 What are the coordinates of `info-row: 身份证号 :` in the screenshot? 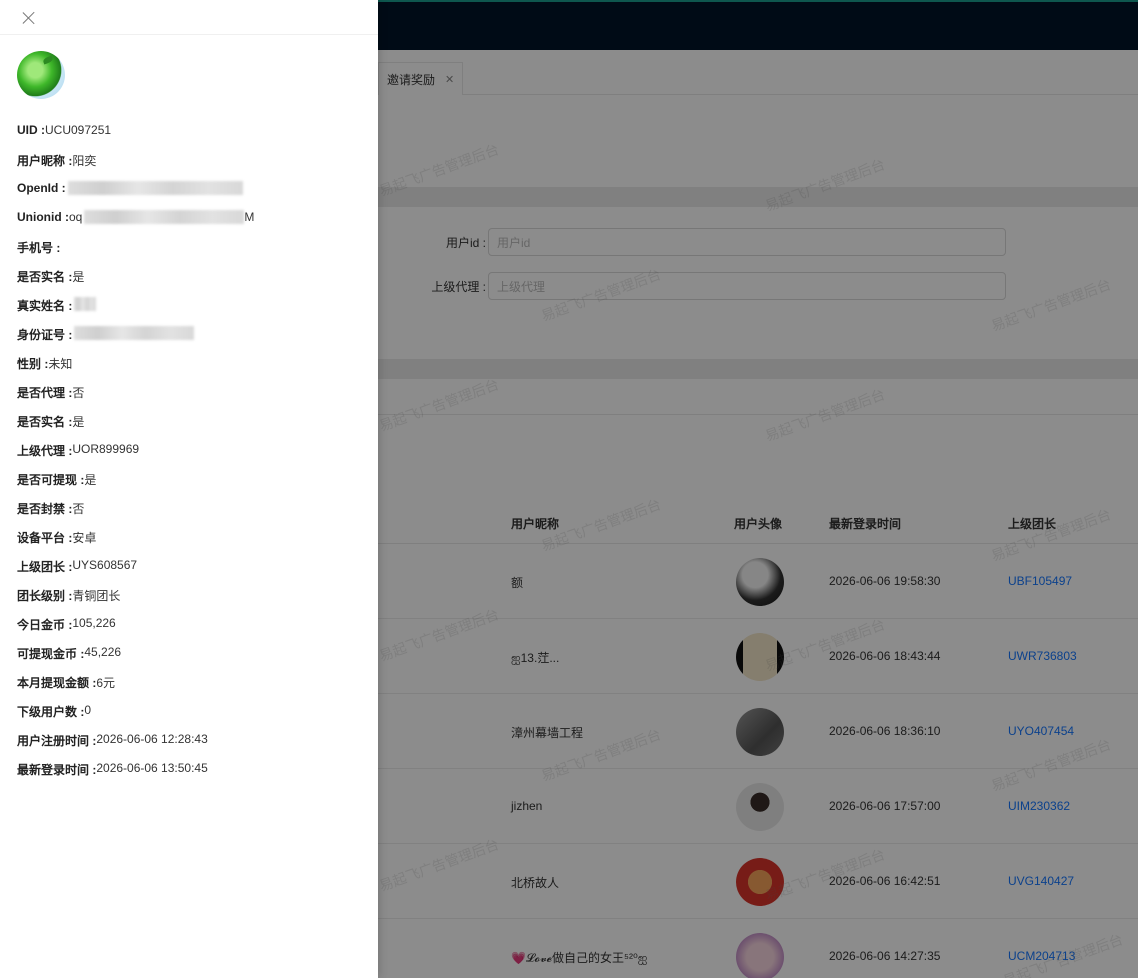 It's located at (189, 340).